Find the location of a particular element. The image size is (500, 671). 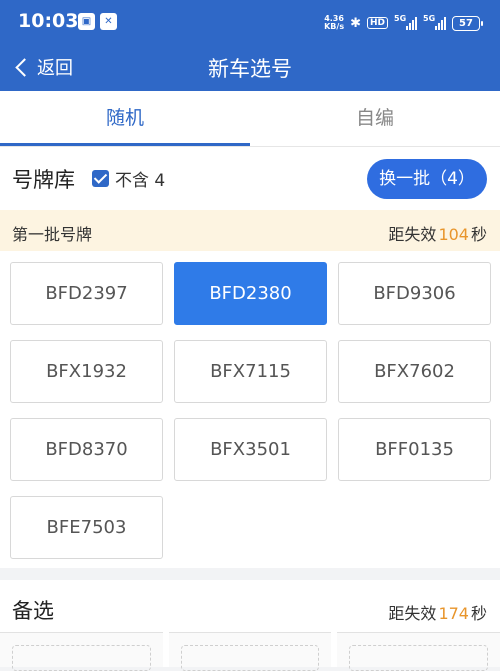

tab-custom: 自编 is located at coordinates (375, 118).